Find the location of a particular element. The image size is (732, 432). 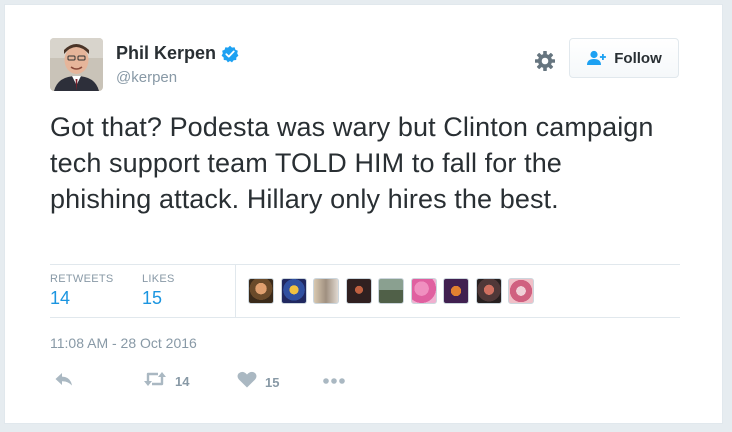

author-avatar is located at coordinates (76, 64).